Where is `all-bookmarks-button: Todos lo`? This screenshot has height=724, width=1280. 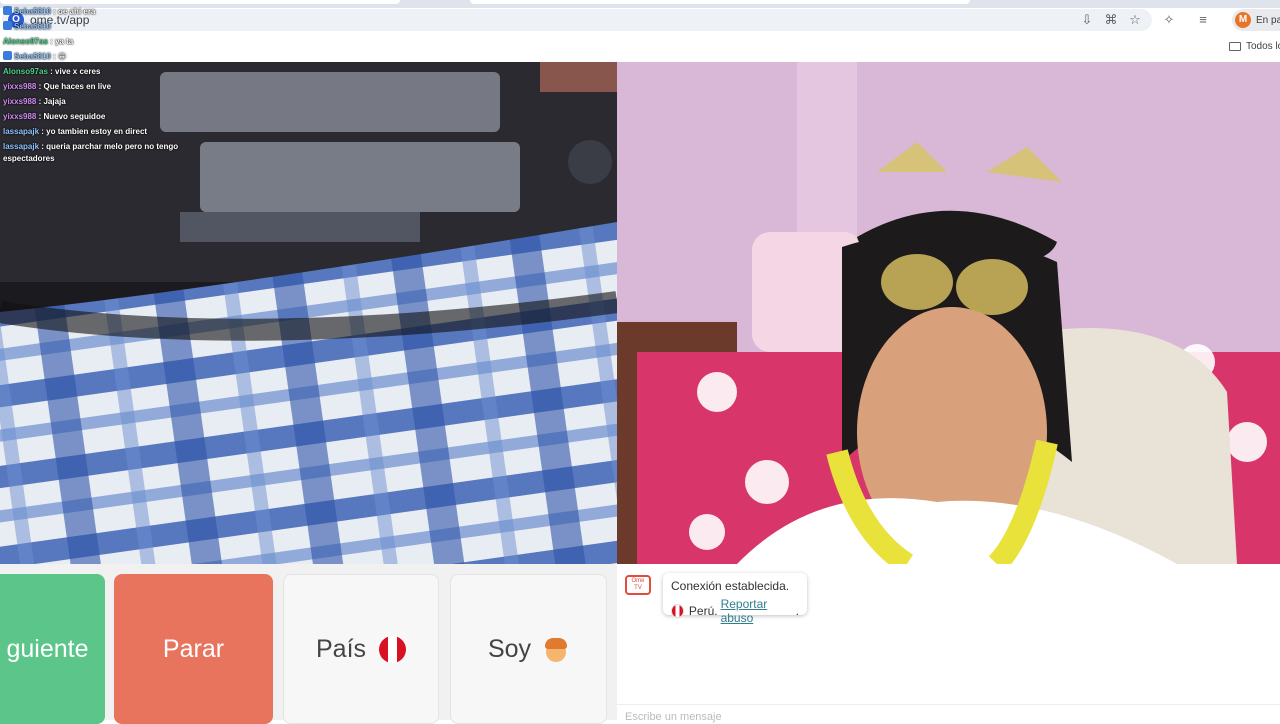
all-bookmarks-button: Todos lo is located at coordinates (1254, 46).